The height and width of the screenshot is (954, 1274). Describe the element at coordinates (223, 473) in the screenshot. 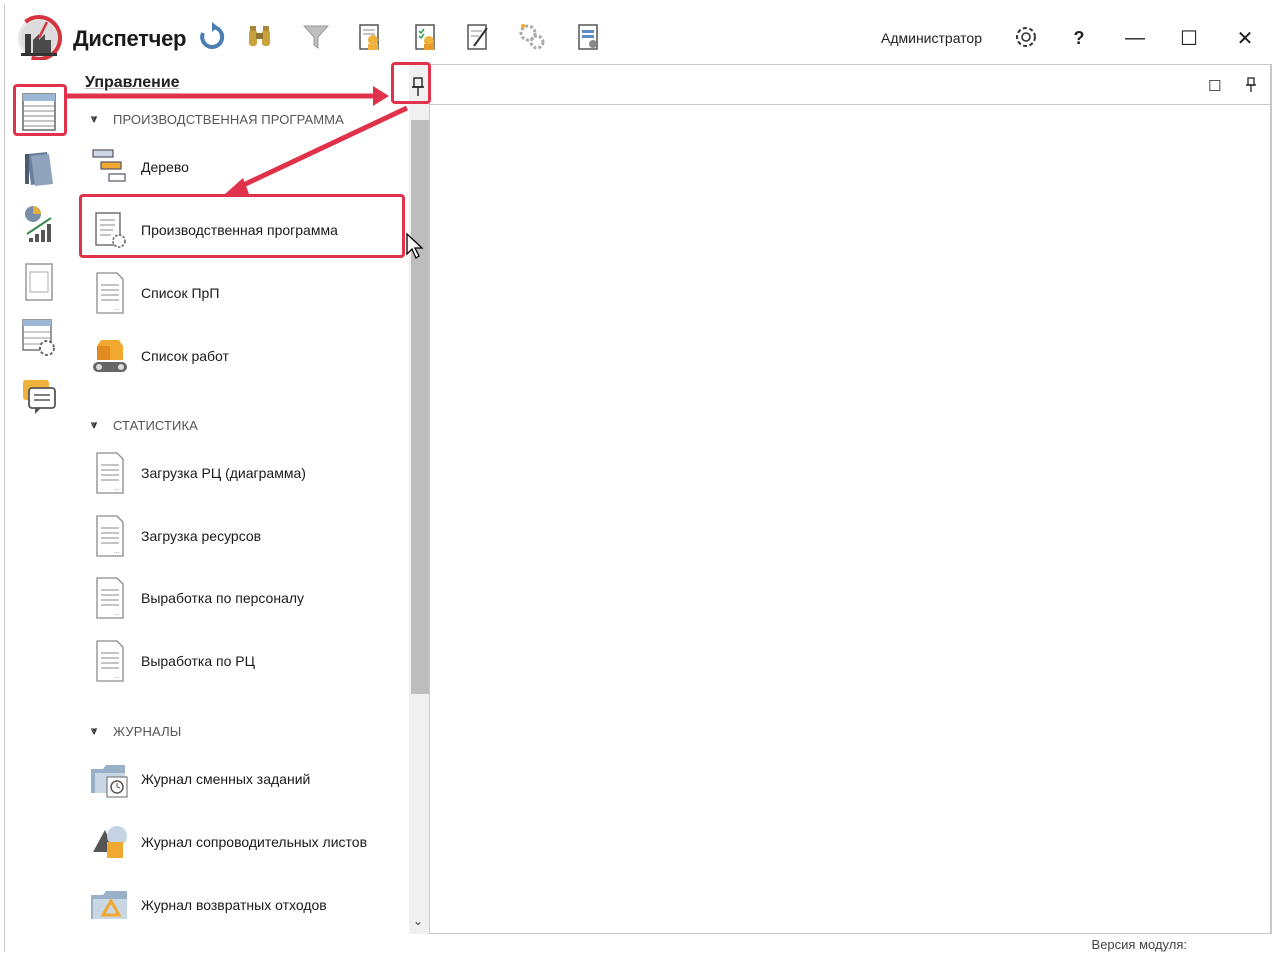

I see `nav-item-label: Загрузка РЦ (диаграмма)` at that location.